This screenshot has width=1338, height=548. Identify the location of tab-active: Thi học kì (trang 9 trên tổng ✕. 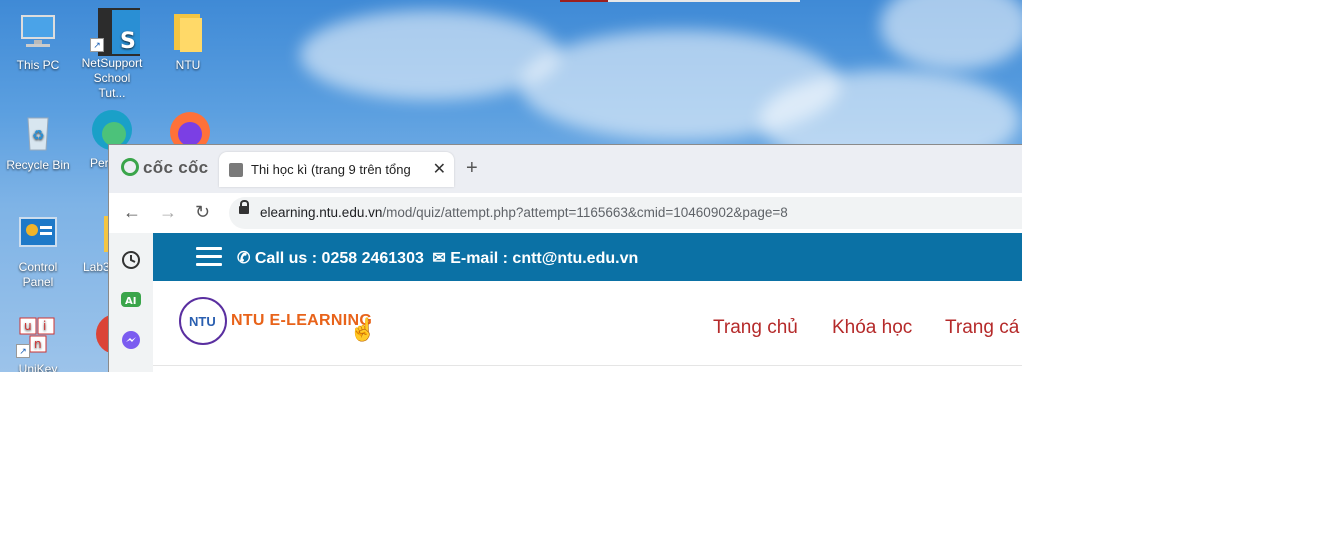
(336, 169).